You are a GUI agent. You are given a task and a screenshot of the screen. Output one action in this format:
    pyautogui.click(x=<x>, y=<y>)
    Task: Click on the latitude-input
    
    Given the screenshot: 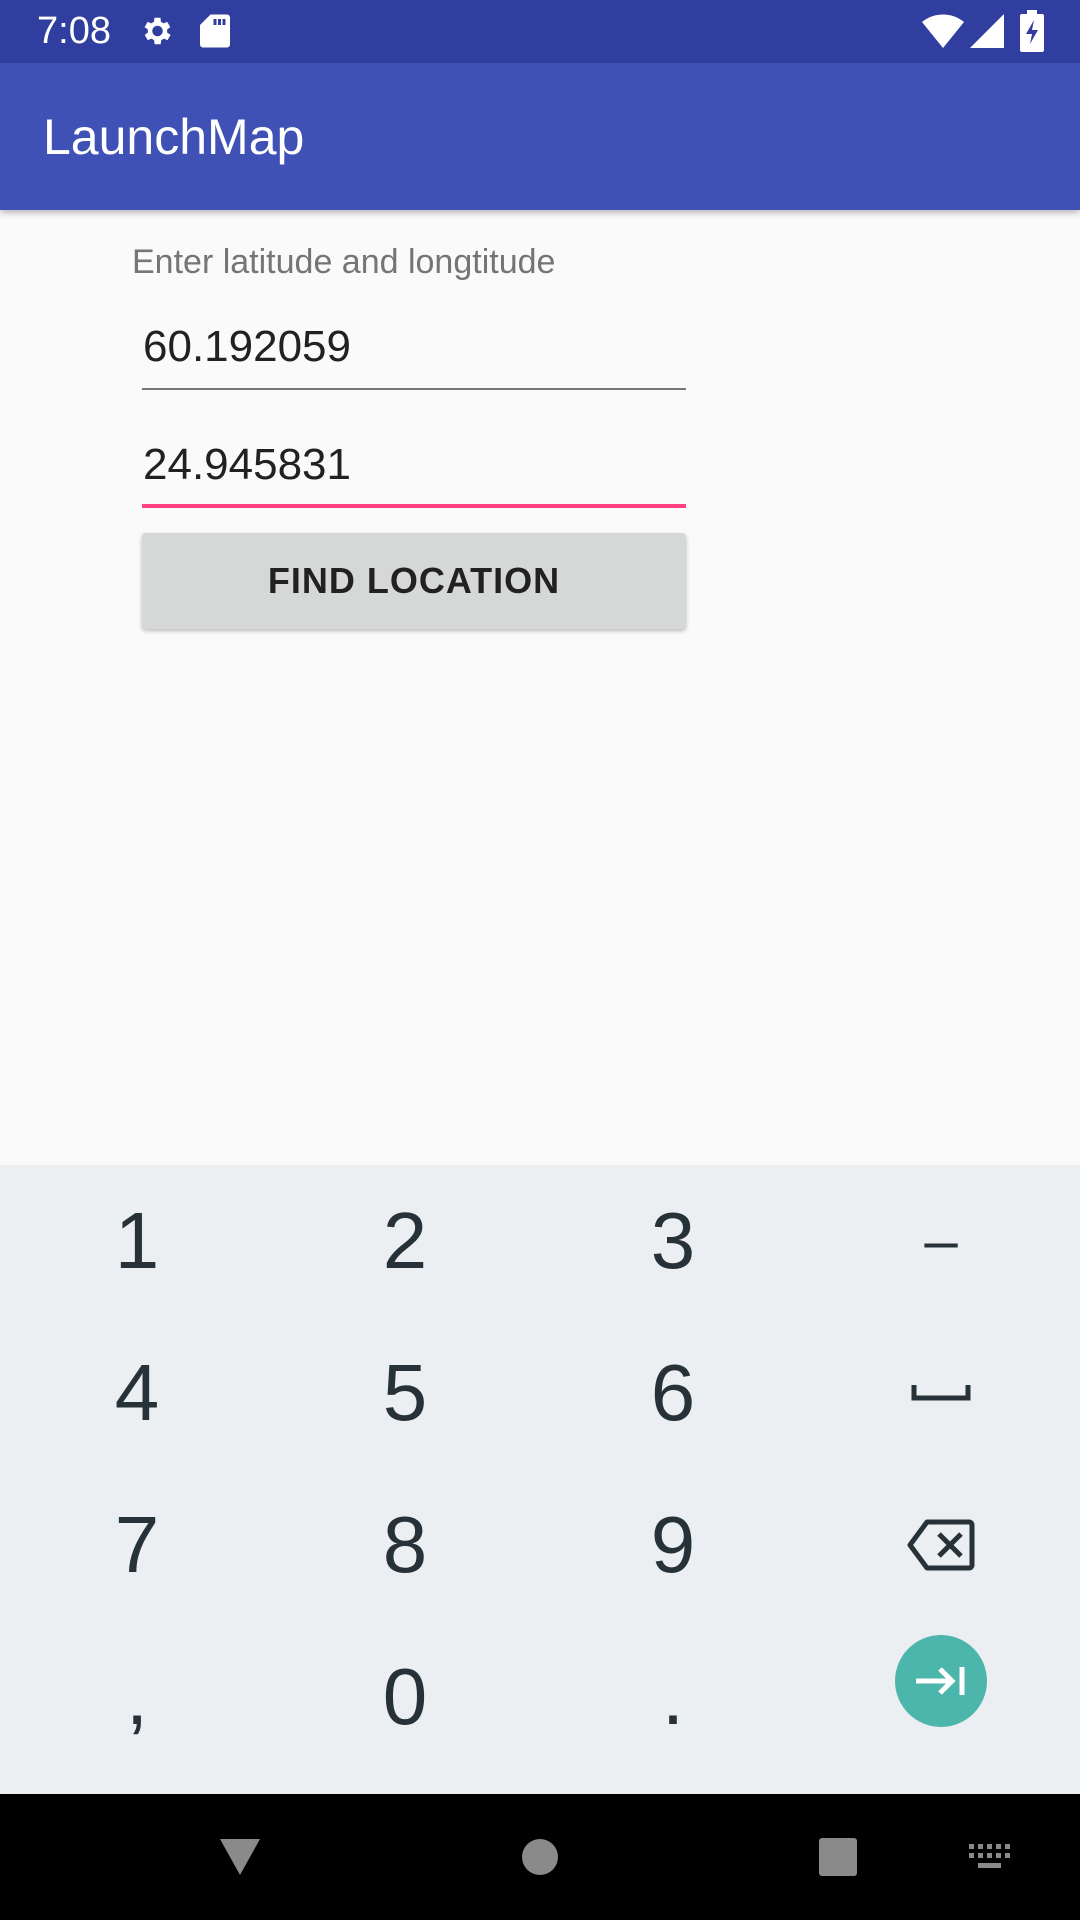 What is the action you would take?
    pyautogui.click(x=414, y=350)
    